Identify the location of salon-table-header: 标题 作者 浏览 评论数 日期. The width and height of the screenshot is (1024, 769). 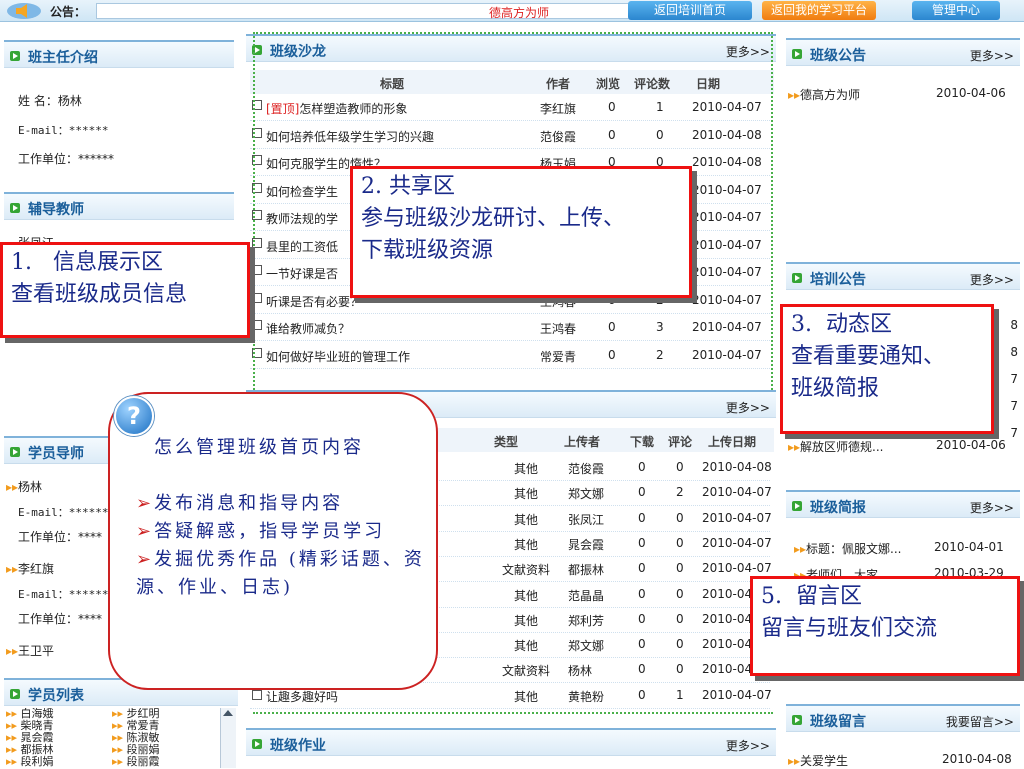
(512, 82).